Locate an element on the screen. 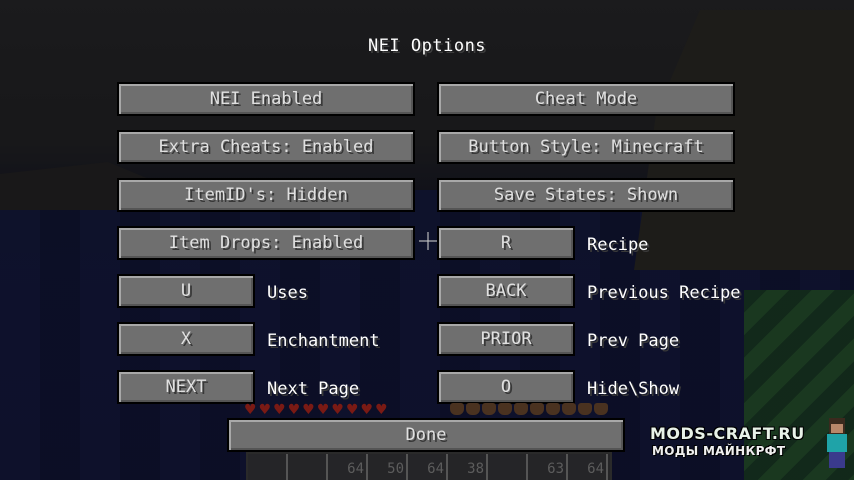 Image resolution: width=854 pixels, height=480 pixels. nei-enabled-button: NEI Enabled is located at coordinates (266, 99).